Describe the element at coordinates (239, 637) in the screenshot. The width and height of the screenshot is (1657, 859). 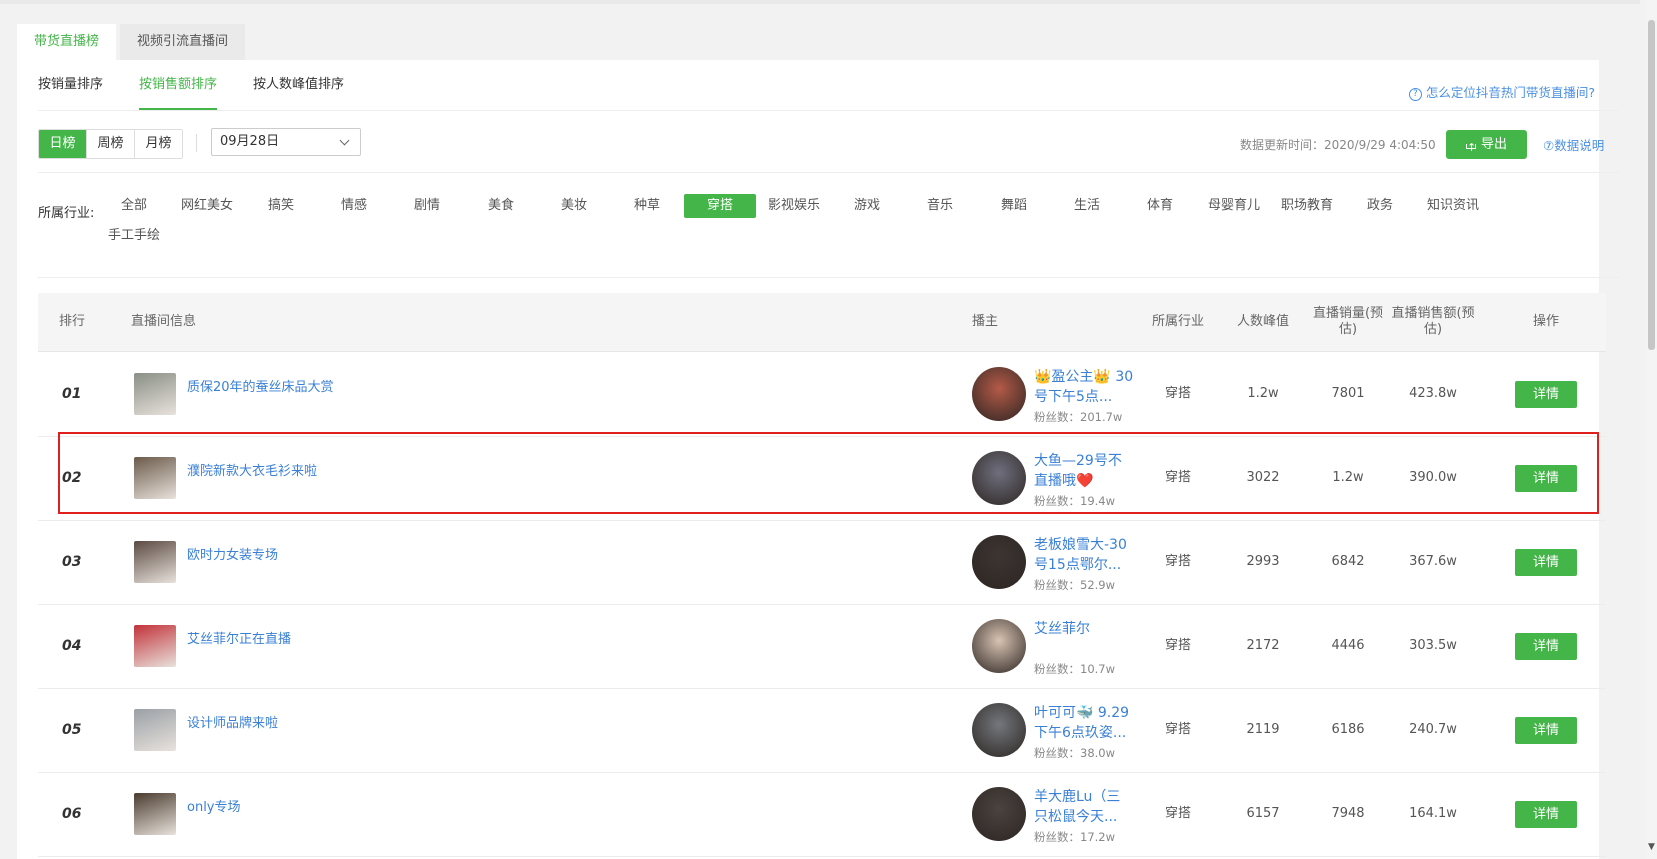
I see `room-title-link: 艾丝菲尔正在直播` at that location.